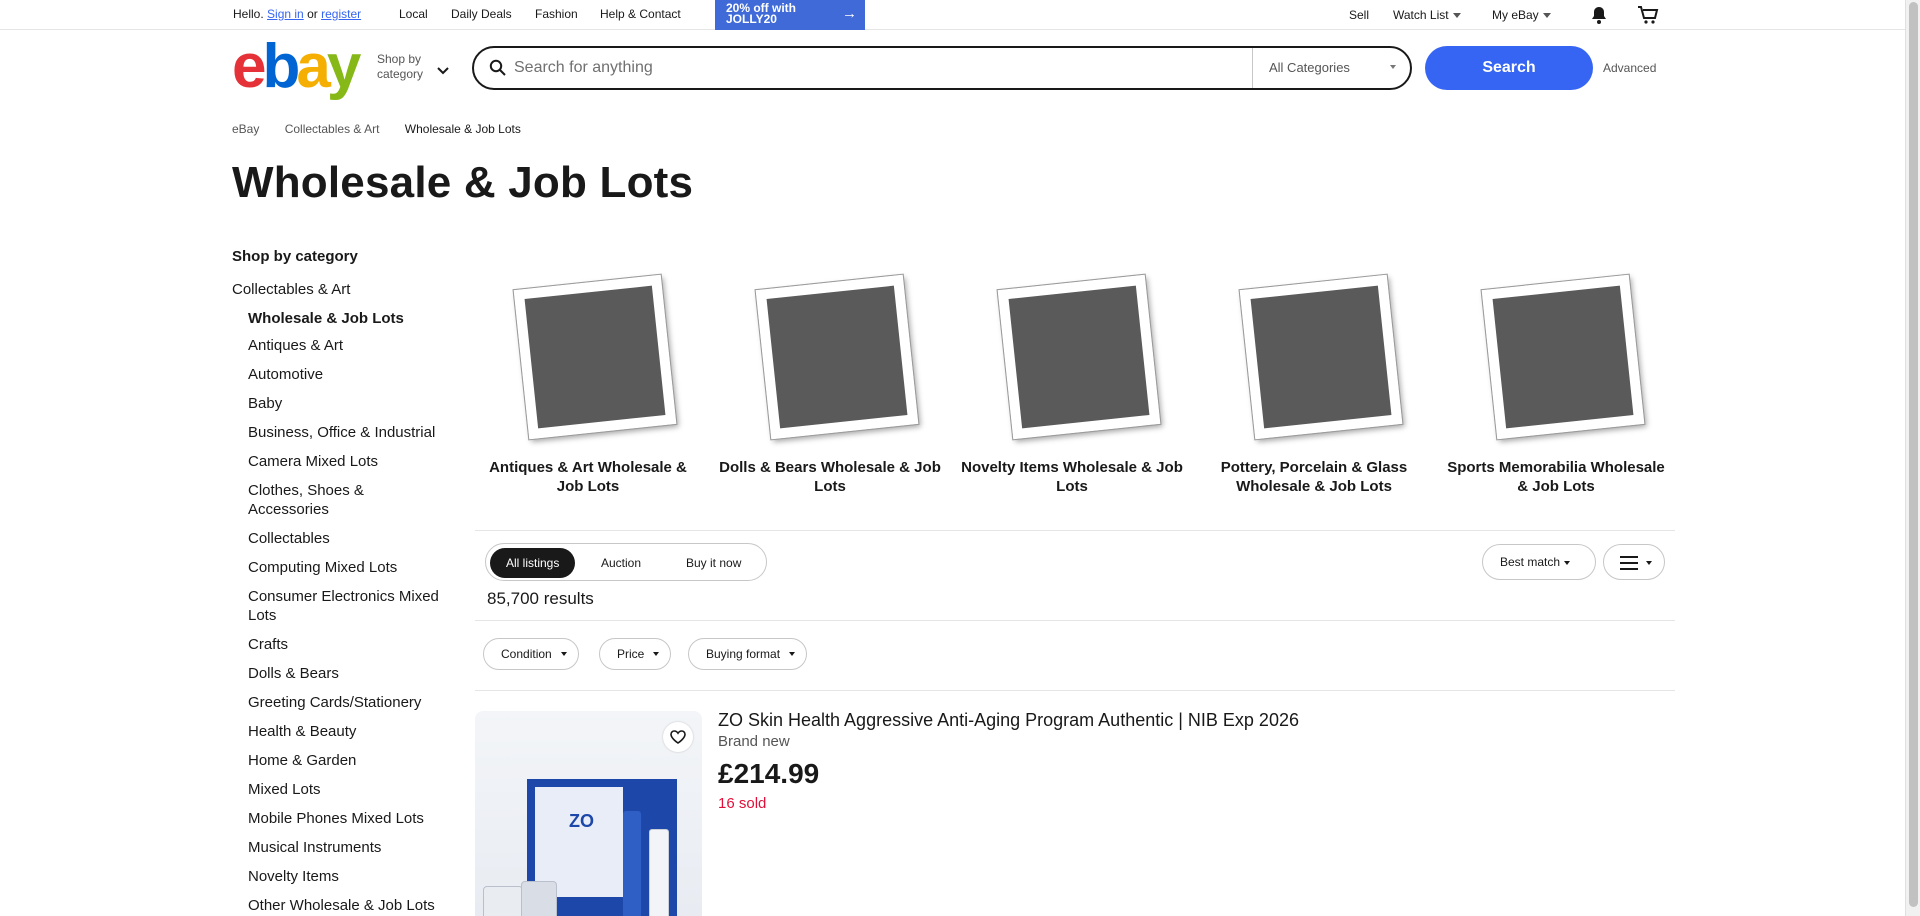  I want to click on sidebar-item-mobile-phones: Mobile Phones Mixed Lots, so click(336, 818).